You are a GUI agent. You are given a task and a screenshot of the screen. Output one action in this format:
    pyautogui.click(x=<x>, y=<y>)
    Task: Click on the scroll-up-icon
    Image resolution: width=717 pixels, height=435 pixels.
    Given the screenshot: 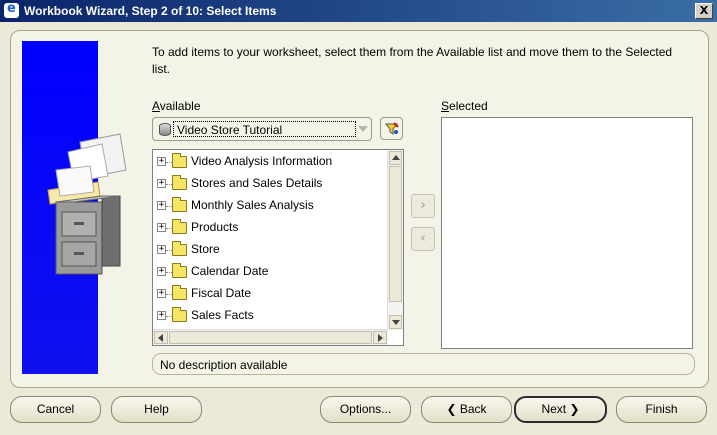 What is the action you would take?
    pyautogui.click(x=395, y=158)
    